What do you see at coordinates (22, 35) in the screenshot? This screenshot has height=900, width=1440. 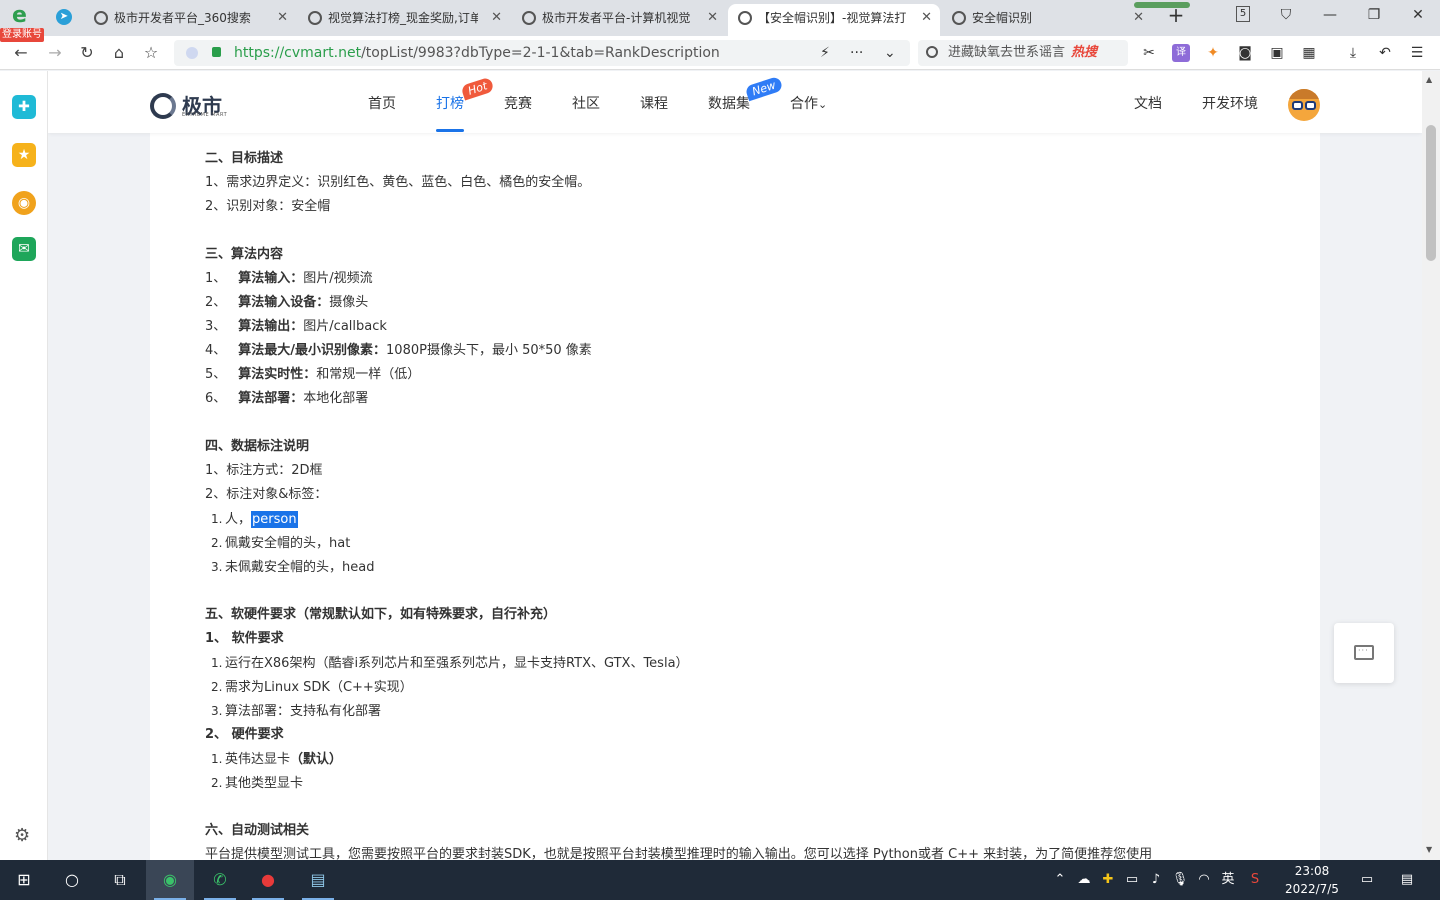 I see `login-account-badge: 登录账号` at bounding box center [22, 35].